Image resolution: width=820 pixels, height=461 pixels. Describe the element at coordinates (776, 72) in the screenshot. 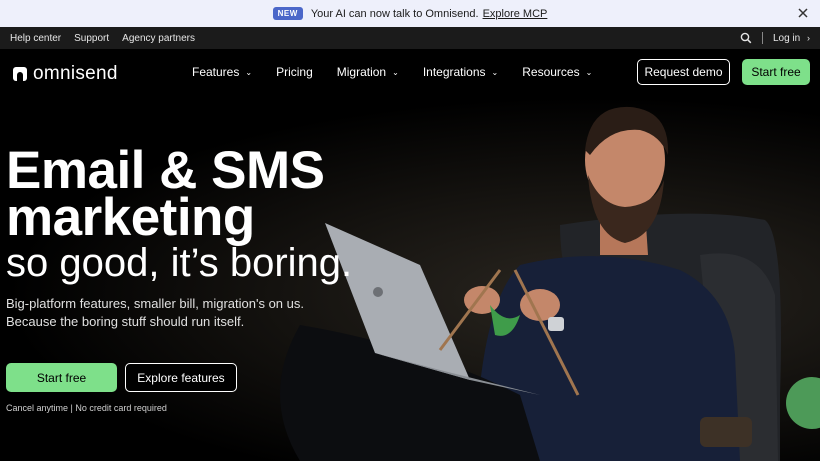

I see `start-free-nav-button: Start free` at that location.